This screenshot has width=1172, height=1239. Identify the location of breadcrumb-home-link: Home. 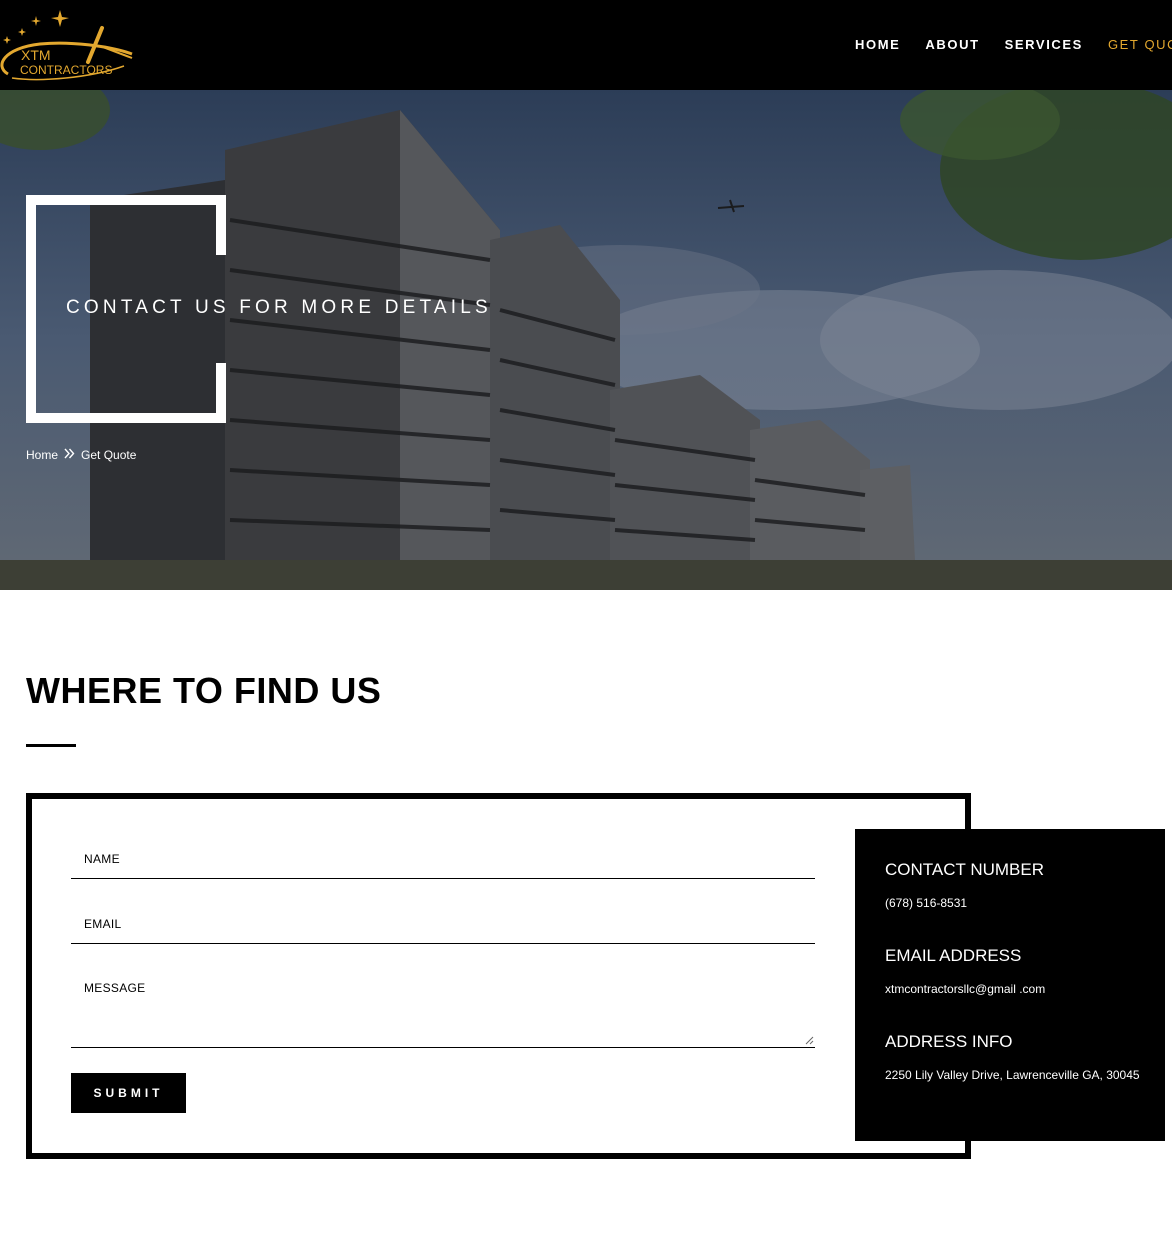
(42, 455).